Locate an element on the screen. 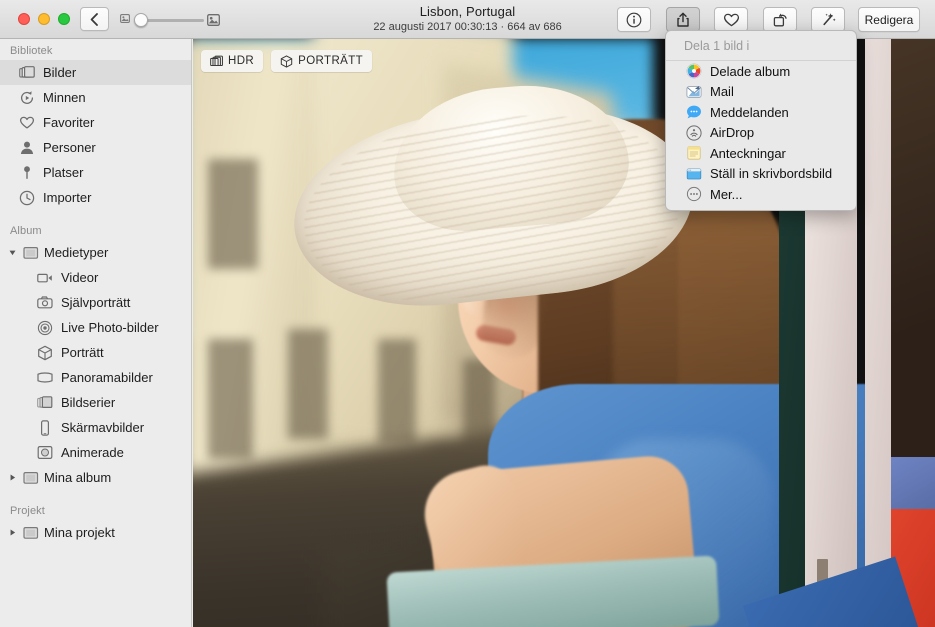 The width and height of the screenshot is (935, 627). share-icon is located at coordinates (683, 19).